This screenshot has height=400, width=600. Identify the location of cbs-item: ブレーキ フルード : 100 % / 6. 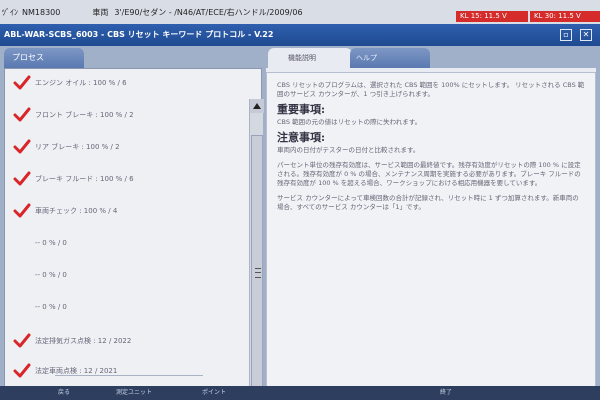
(73, 179).